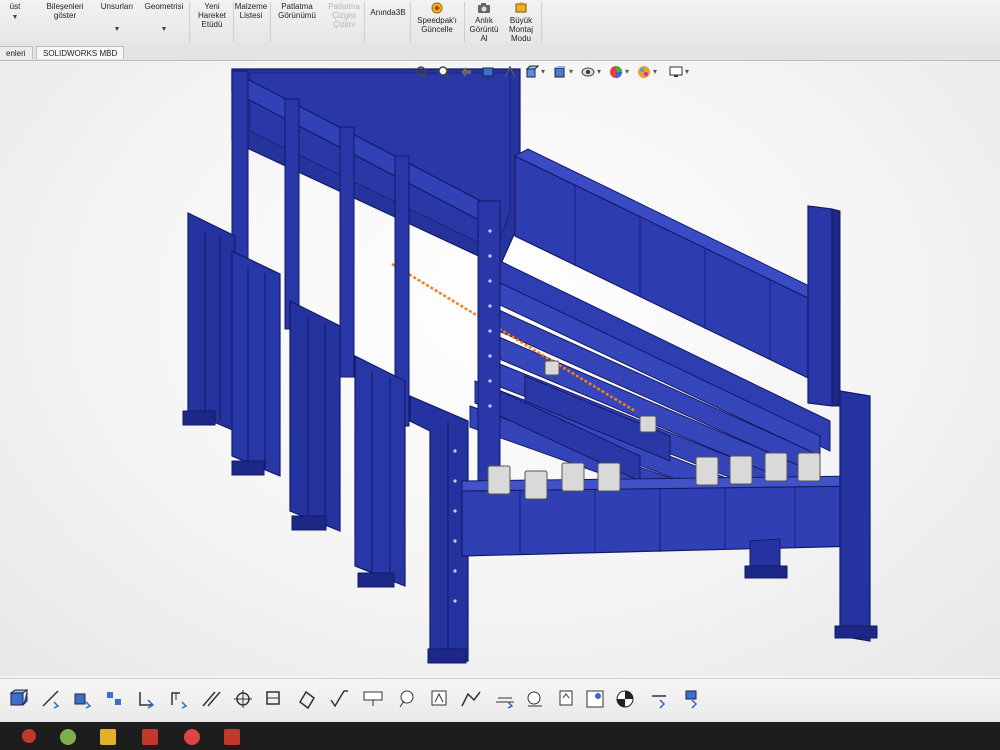  Describe the element at coordinates (439, 699) in the screenshot. I see `balloon-icon` at that location.